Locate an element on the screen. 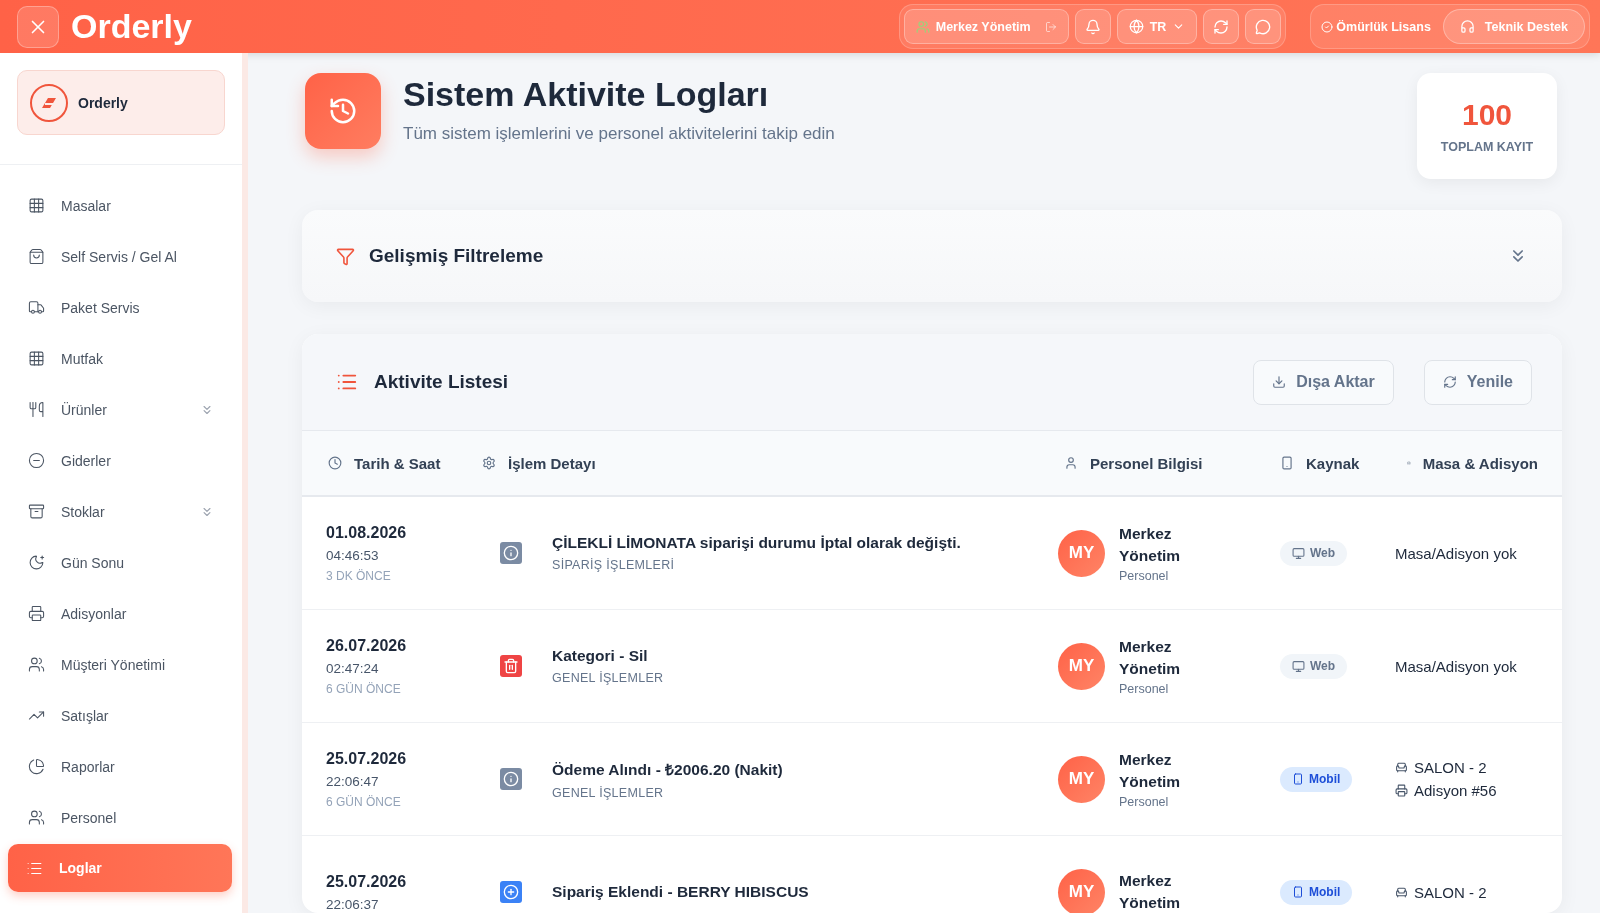  utensils-icon is located at coordinates (36, 409).